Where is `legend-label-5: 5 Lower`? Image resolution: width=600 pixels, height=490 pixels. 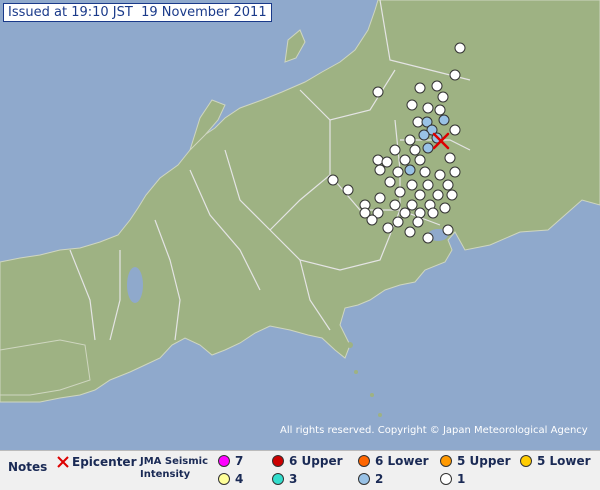 legend-label-5: 5 Lower is located at coordinates (564, 461).